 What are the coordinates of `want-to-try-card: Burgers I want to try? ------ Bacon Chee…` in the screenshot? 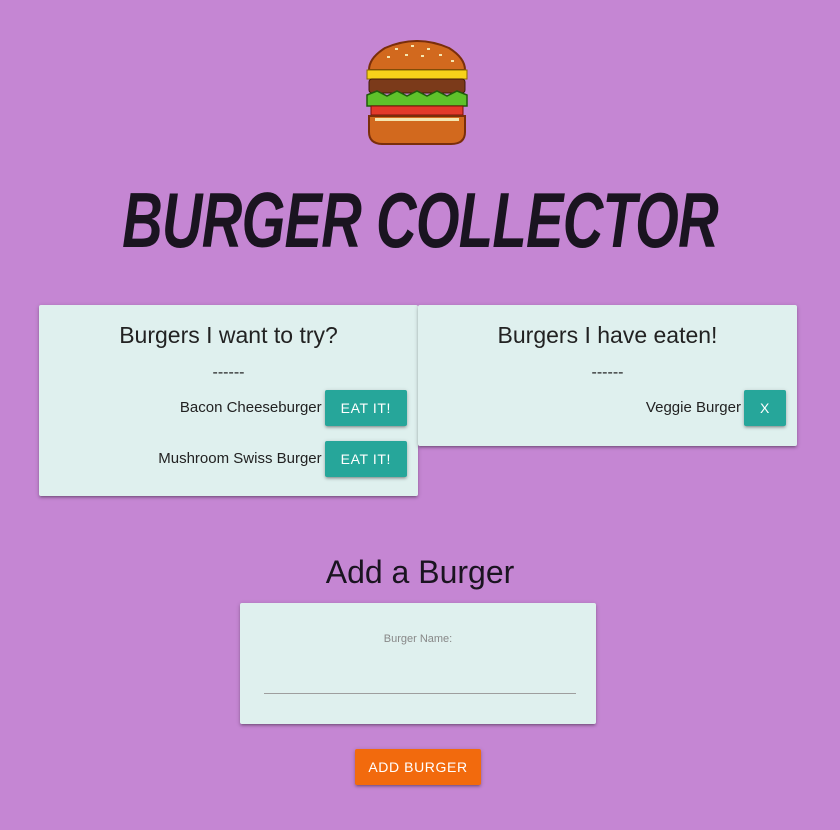 It's located at (228, 400).